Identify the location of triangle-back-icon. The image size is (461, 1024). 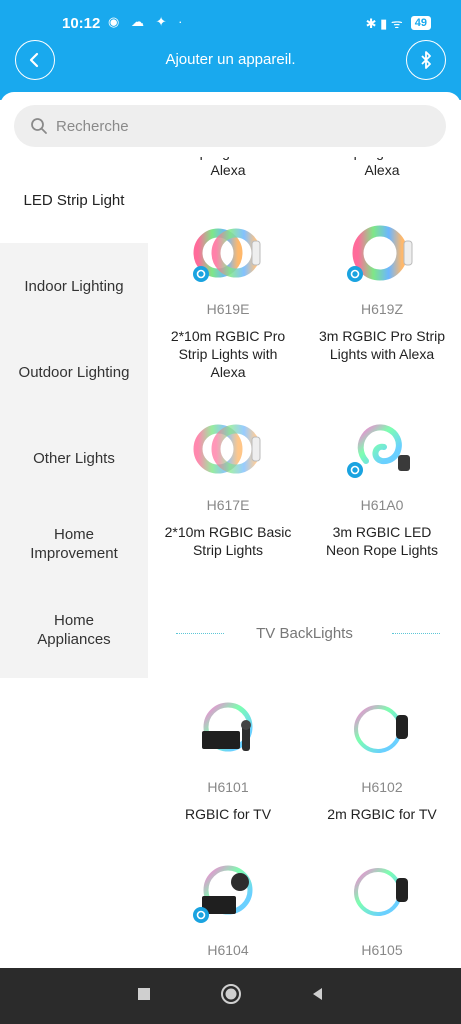
(318, 996).